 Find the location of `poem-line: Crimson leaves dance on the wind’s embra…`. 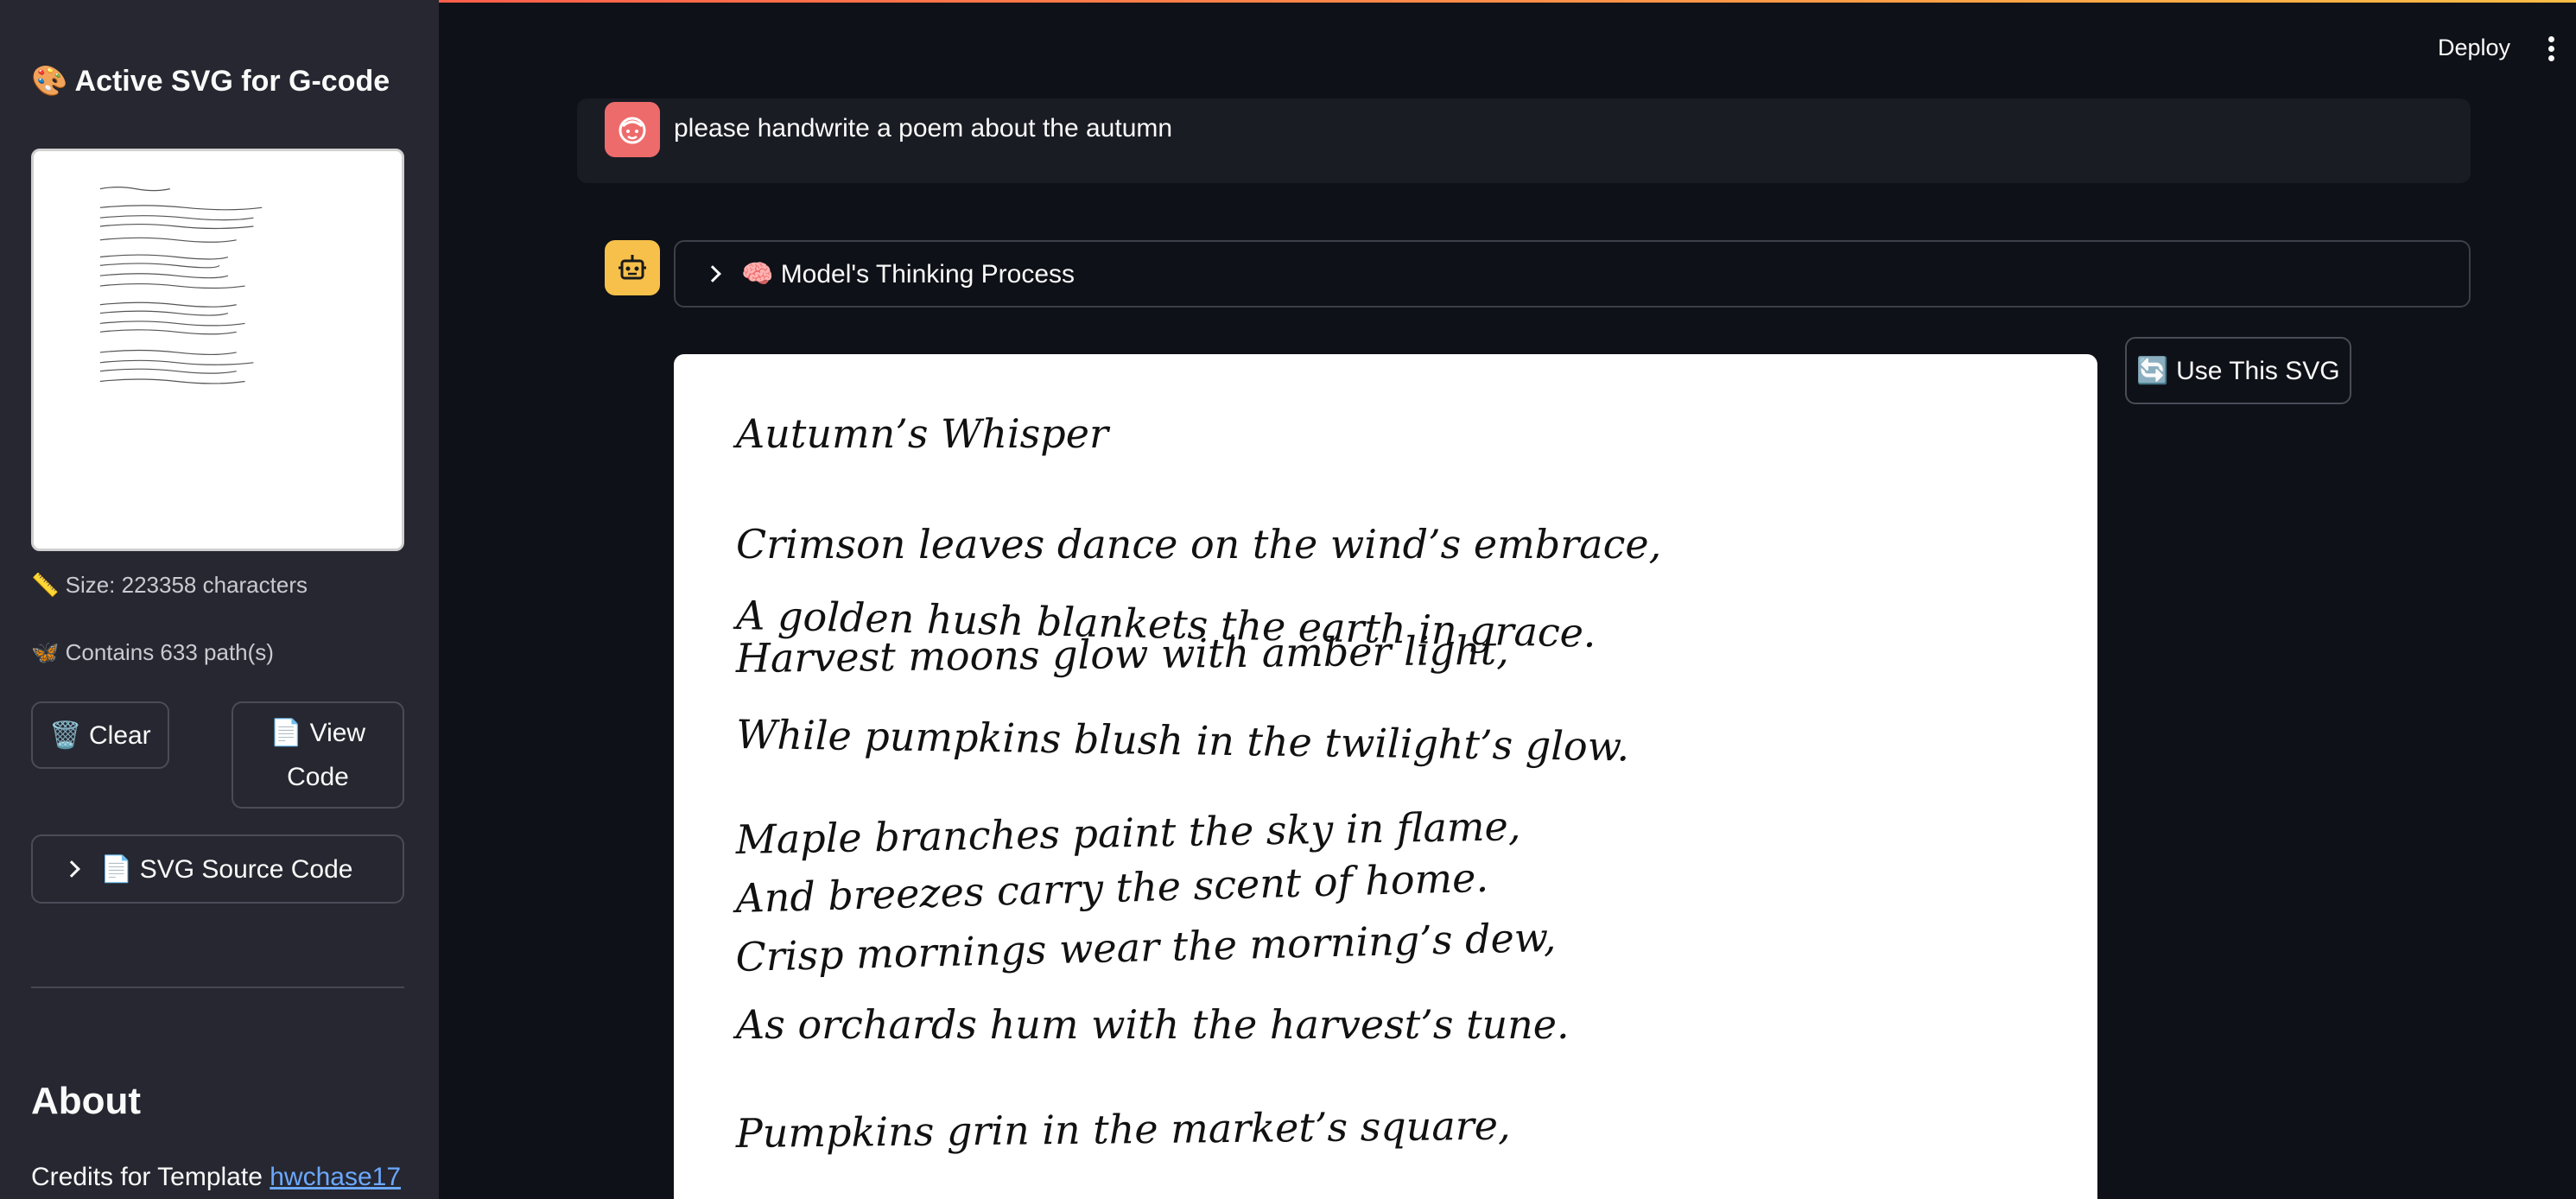

poem-line: Crimson leaves dance on the wind’s embra… is located at coordinates (1198, 544).